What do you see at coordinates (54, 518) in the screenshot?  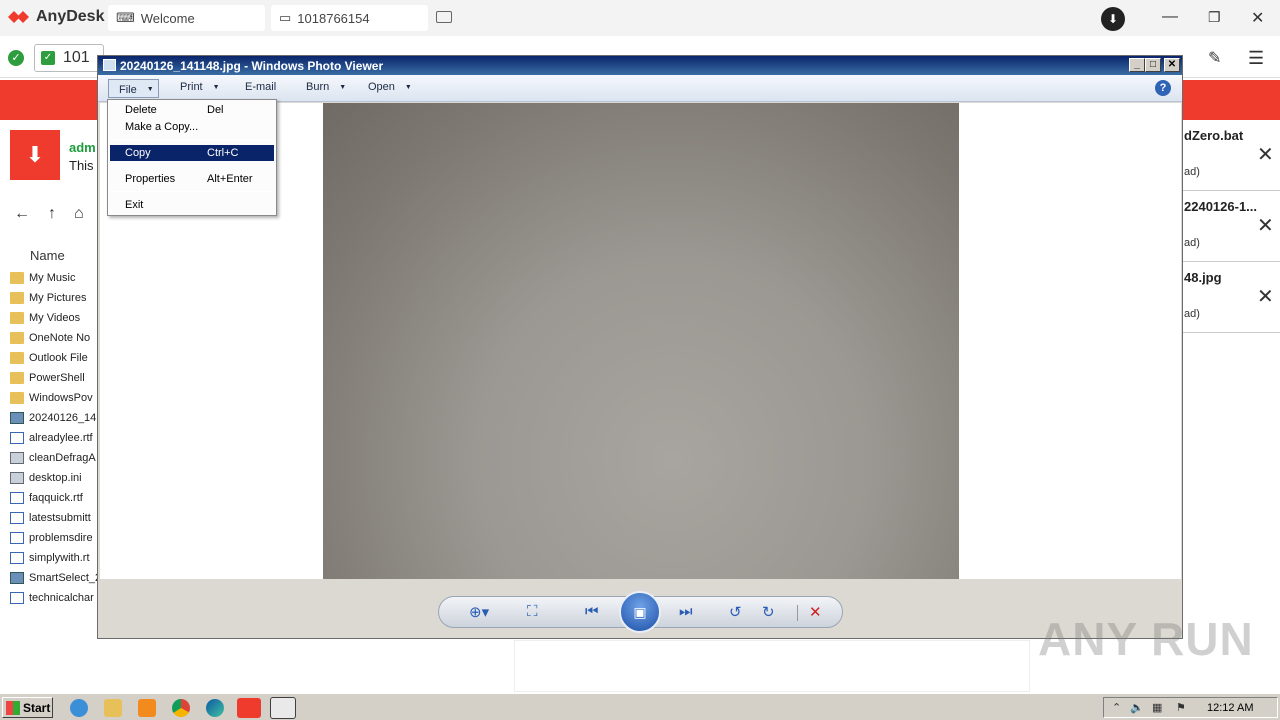 I see `list-item: latestsubmitt` at bounding box center [54, 518].